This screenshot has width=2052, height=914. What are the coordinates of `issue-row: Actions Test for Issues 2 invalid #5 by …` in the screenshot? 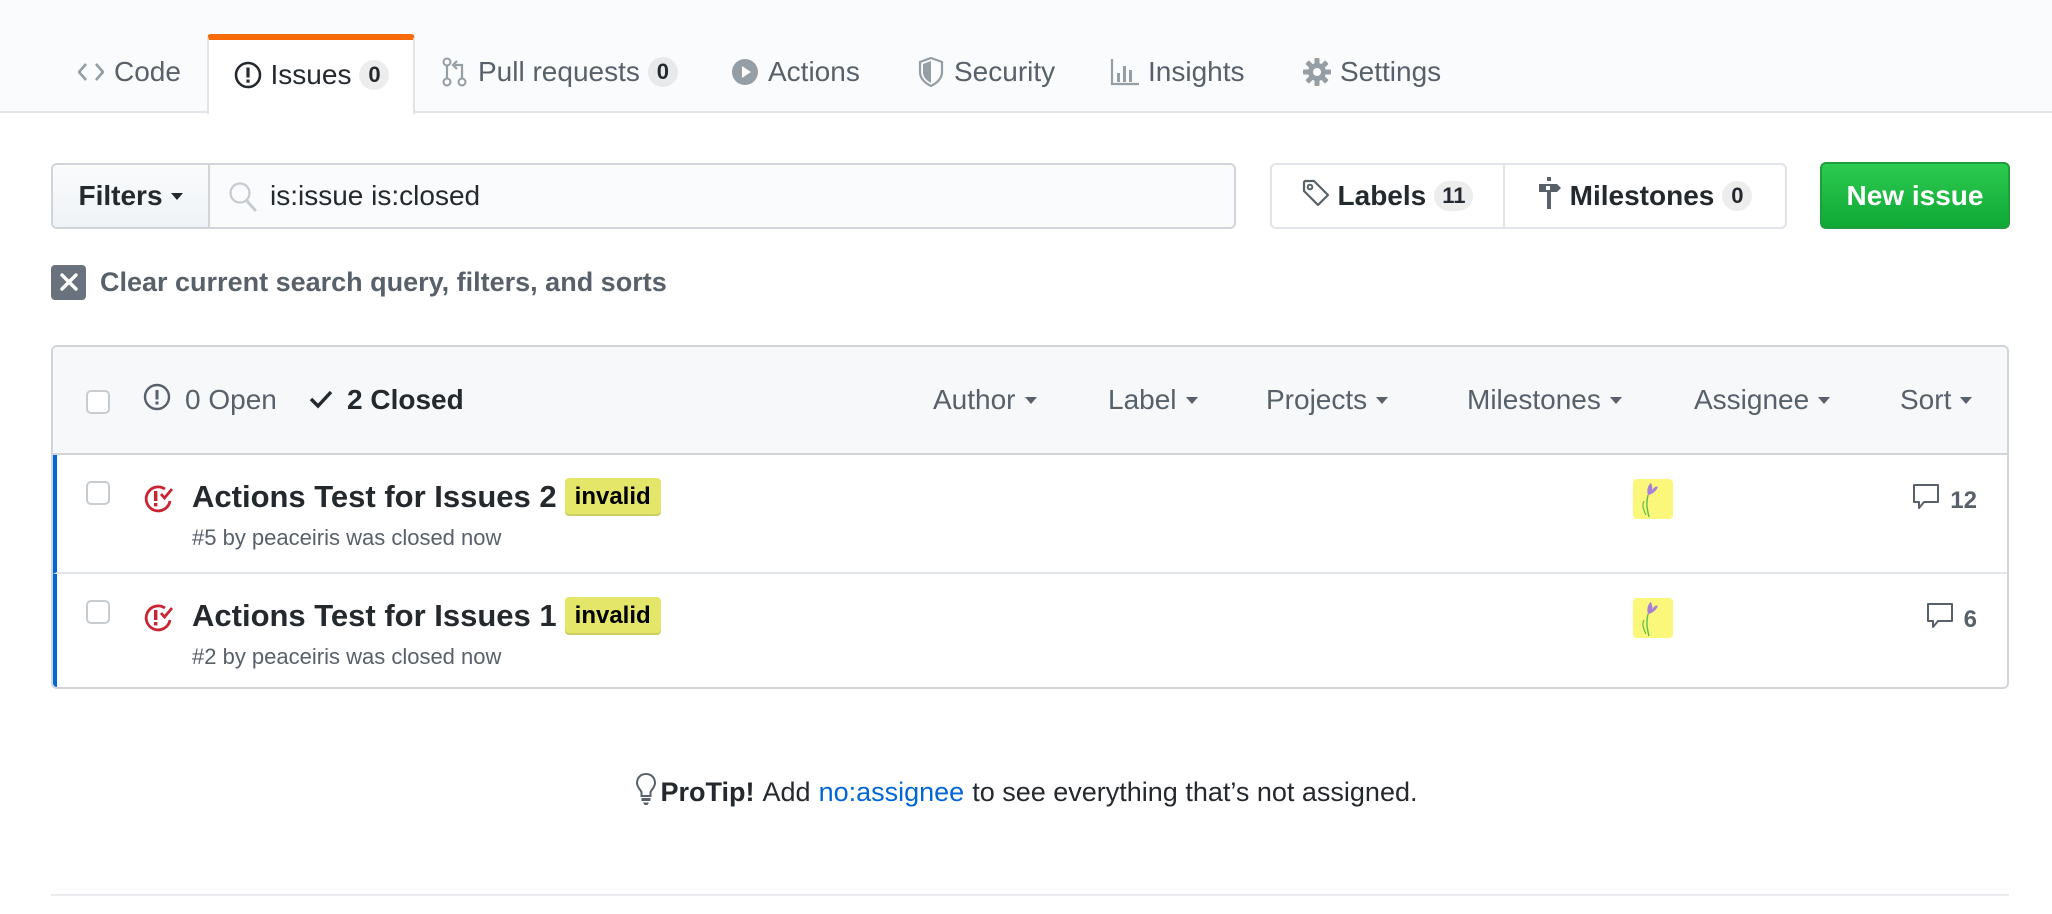 It's located at (1030, 514).